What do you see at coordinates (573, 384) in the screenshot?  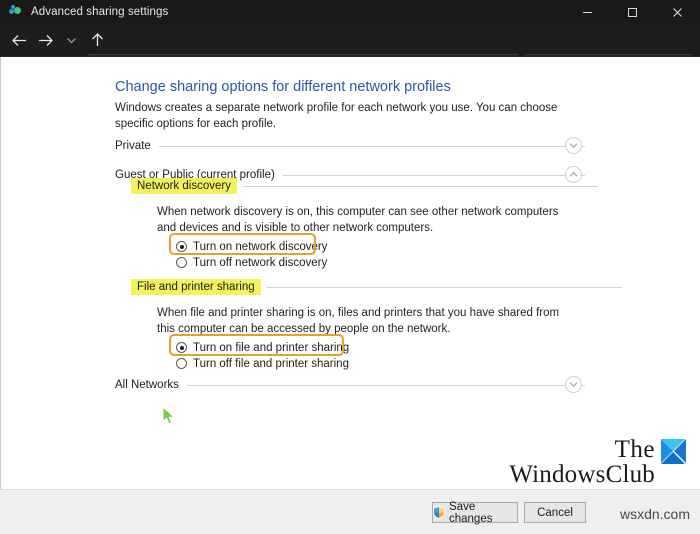 I see `profile-toggle-all-networks-chevron-down-icon` at bounding box center [573, 384].